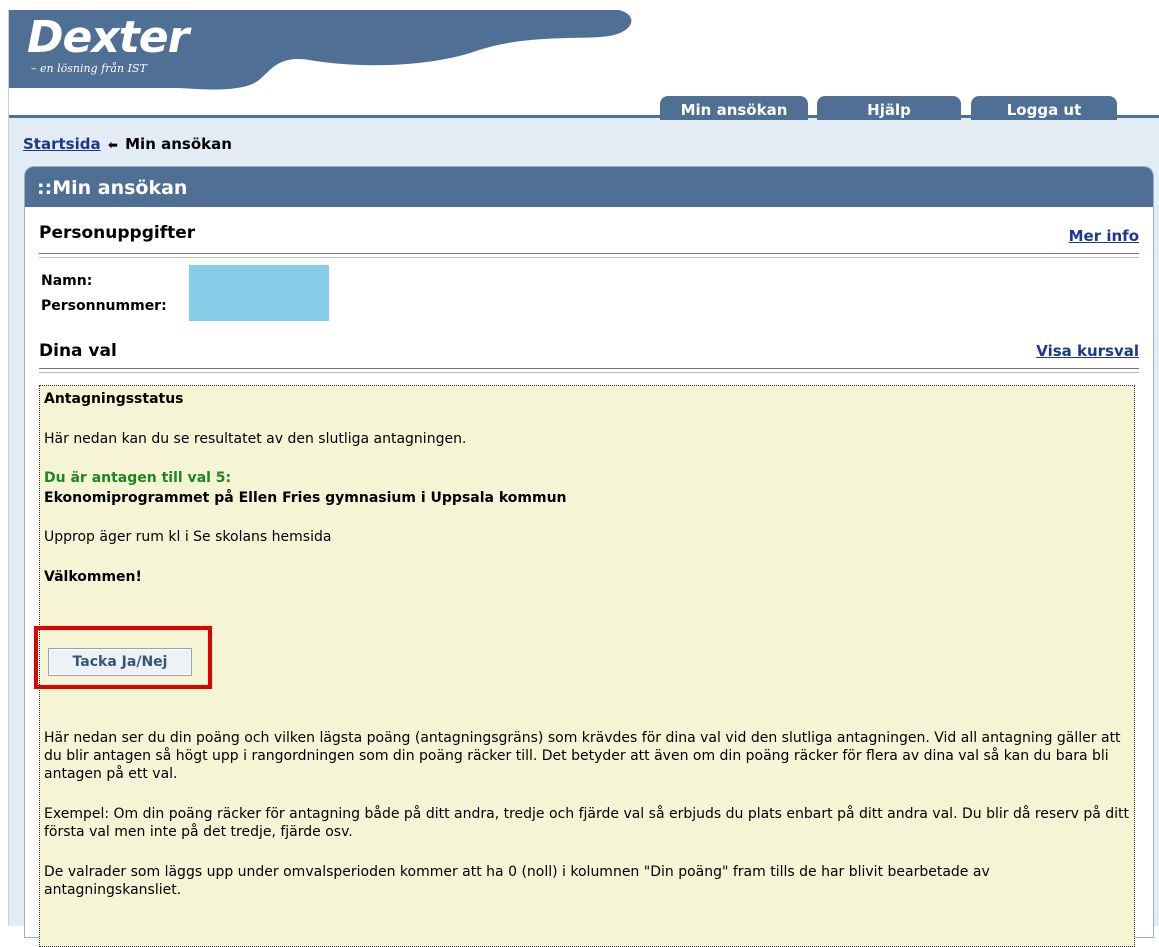 The width and height of the screenshot is (1159, 947). I want to click on breadcrumb: Startsida ⬅ Min ansökan, so click(127, 144).